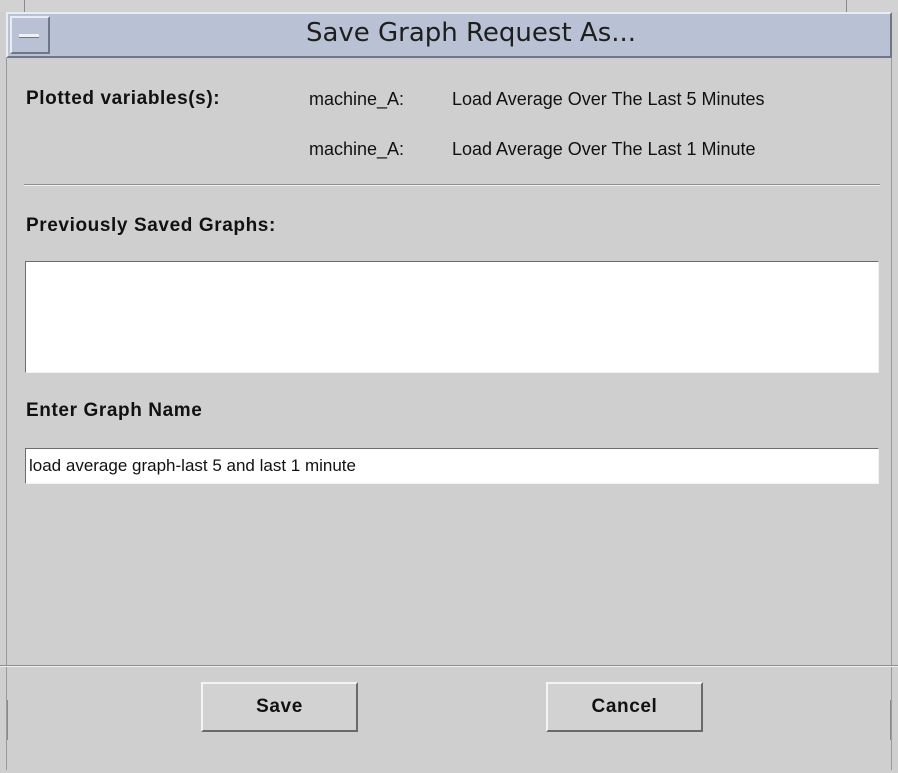  I want to click on plotted-metric-2: Load Average Over The Last 1 Minute, so click(604, 149).